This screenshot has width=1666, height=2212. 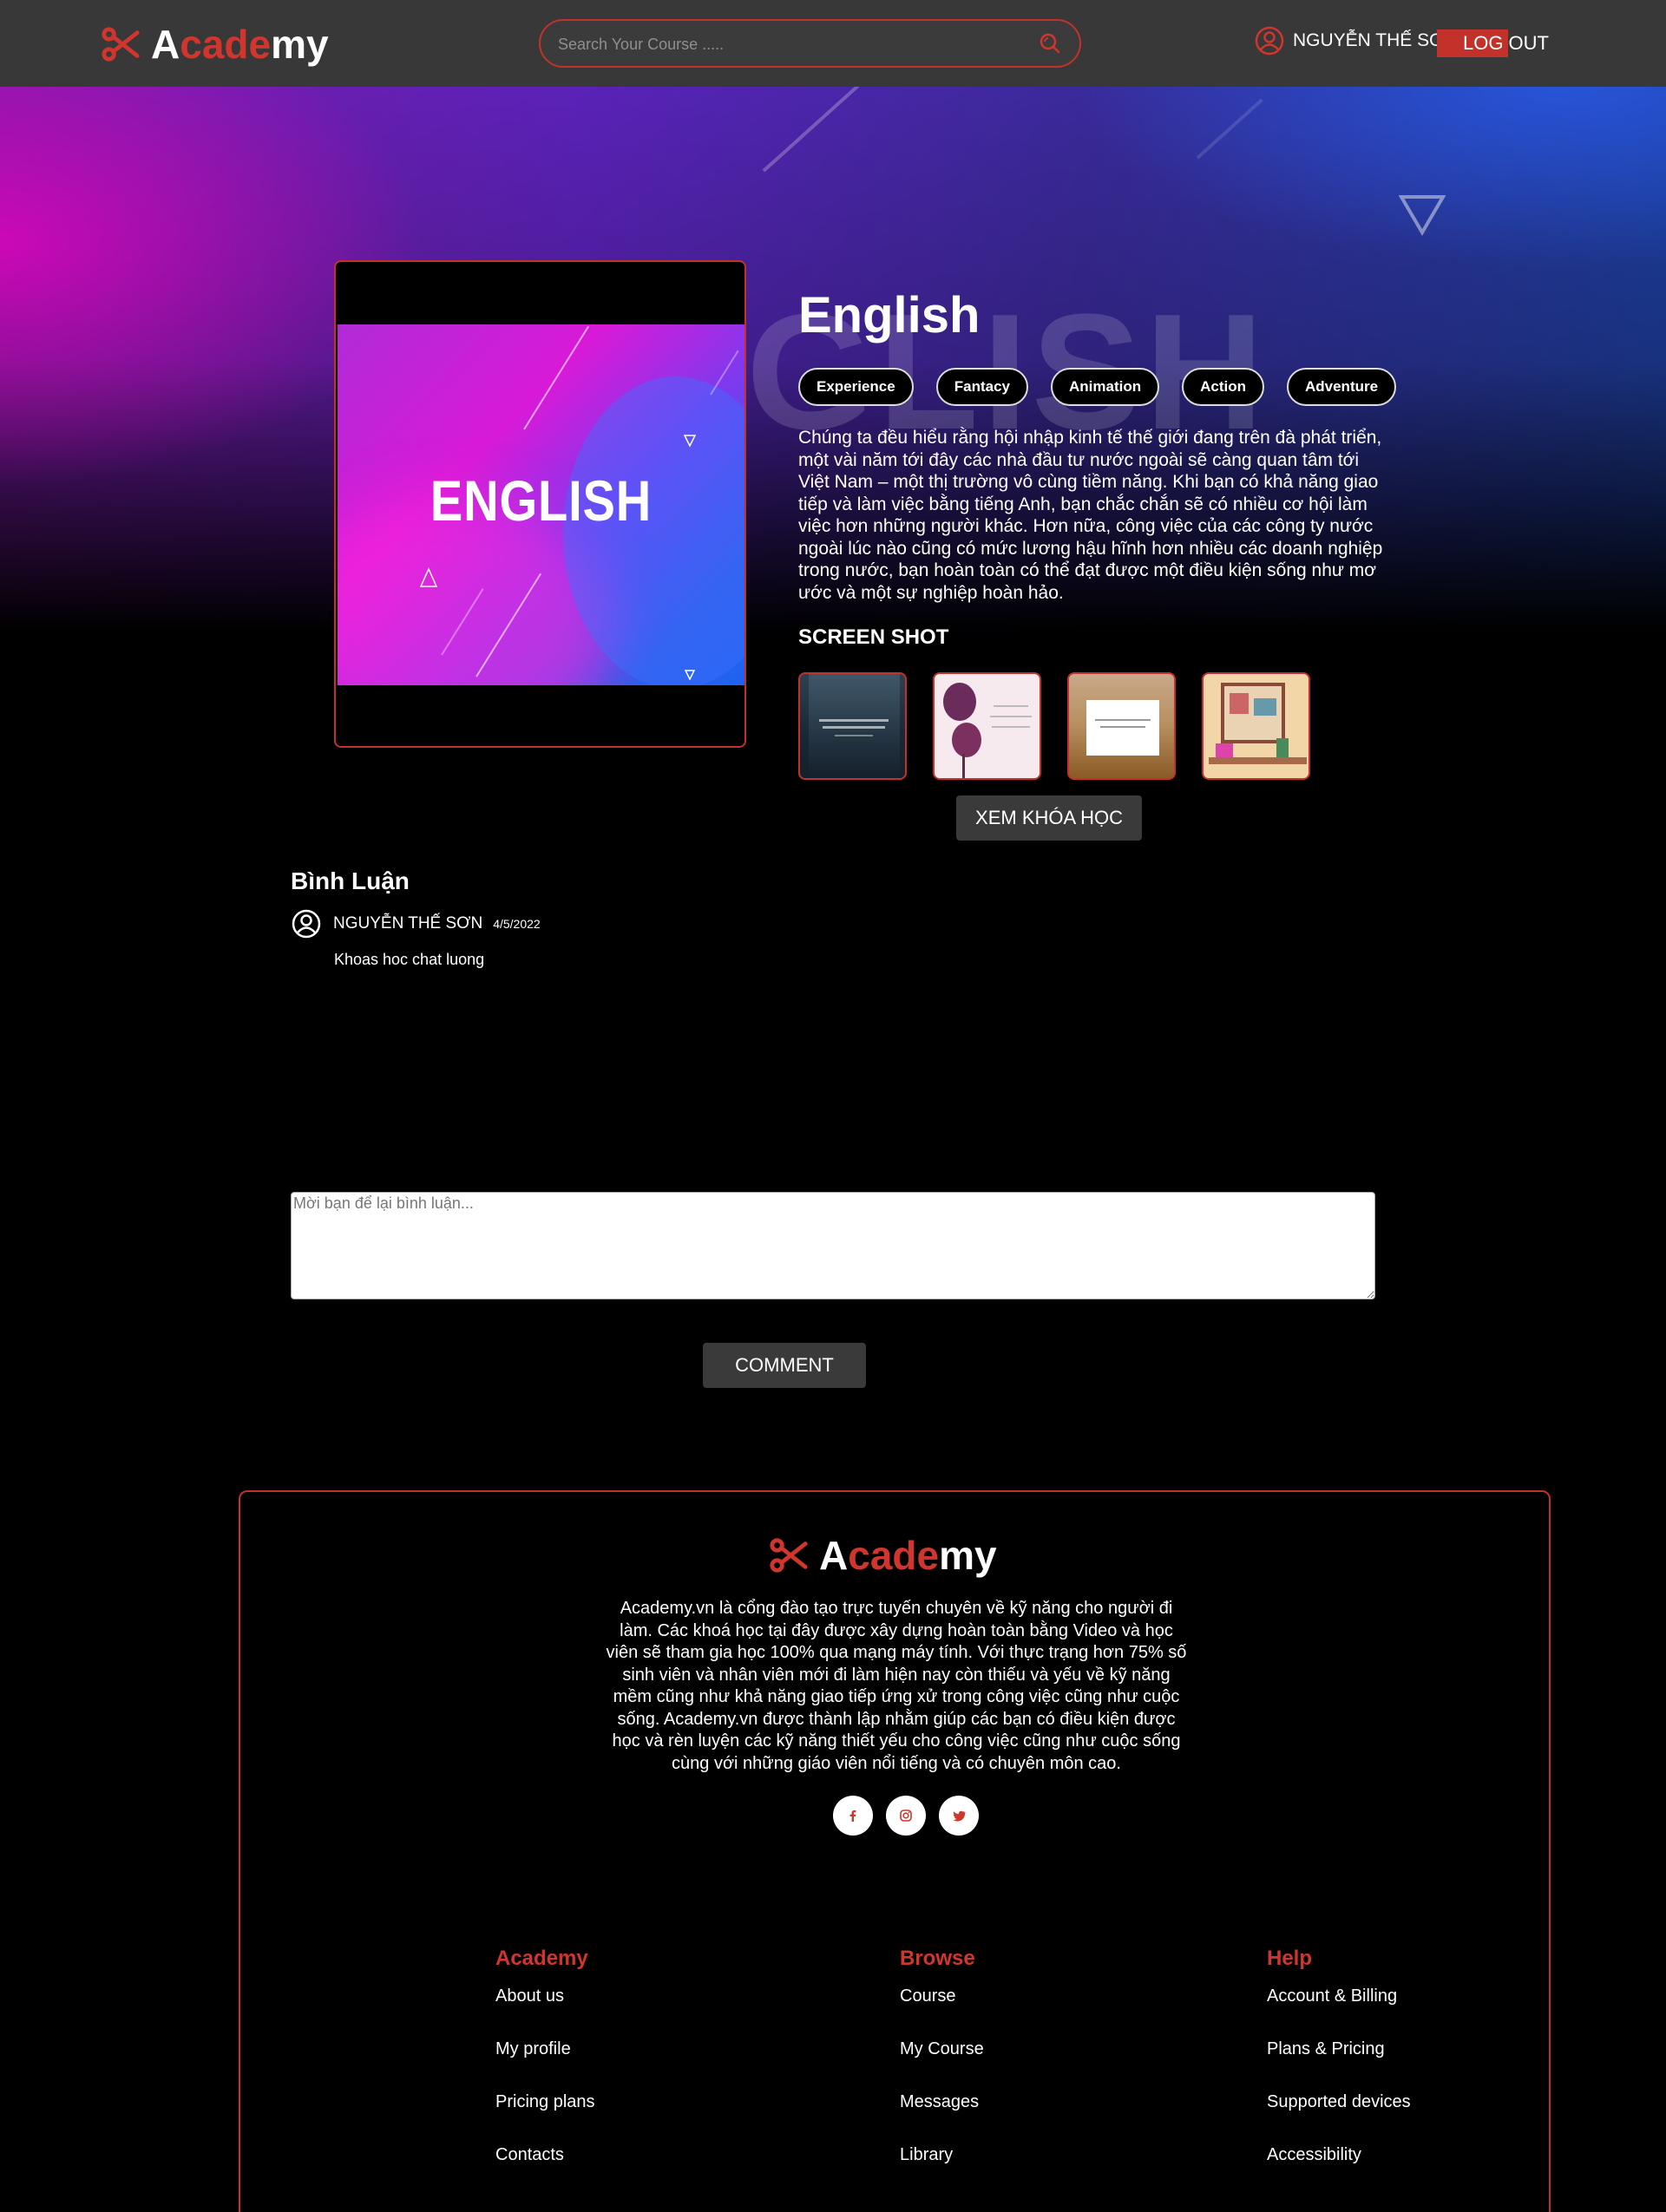 What do you see at coordinates (833, 1245) in the screenshot?
I see `comment-input` at bounding box center [833, 1245].